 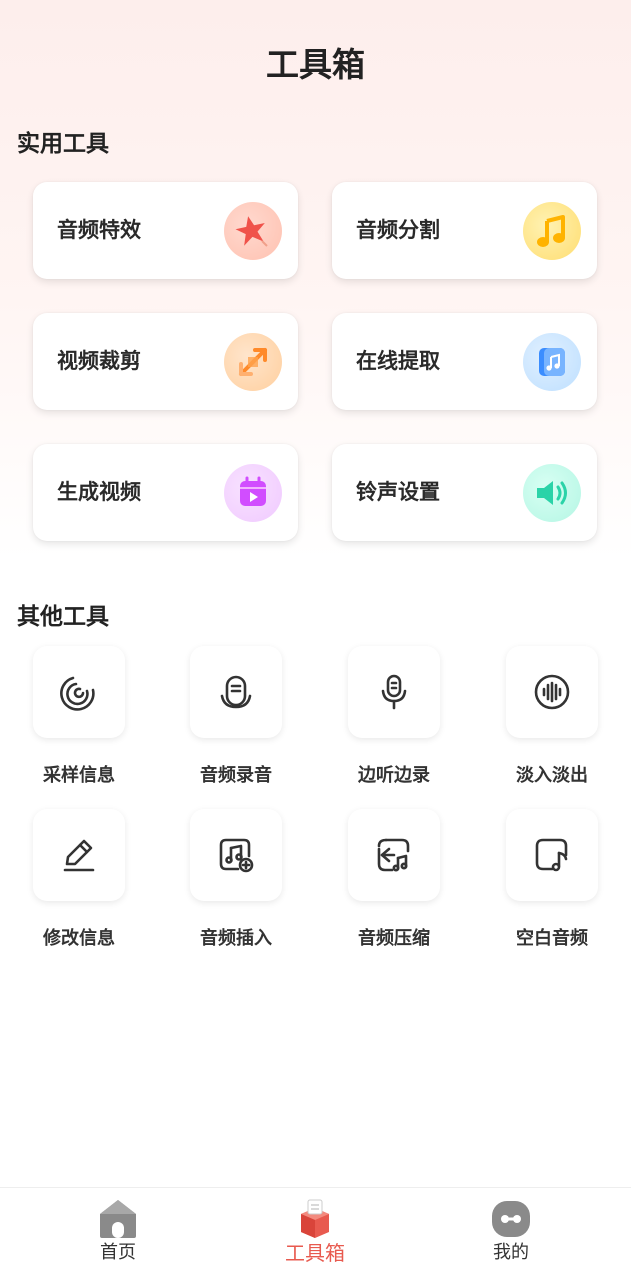 I want to click on tool-card-label: 音频特效, so click(x=99, y=230).